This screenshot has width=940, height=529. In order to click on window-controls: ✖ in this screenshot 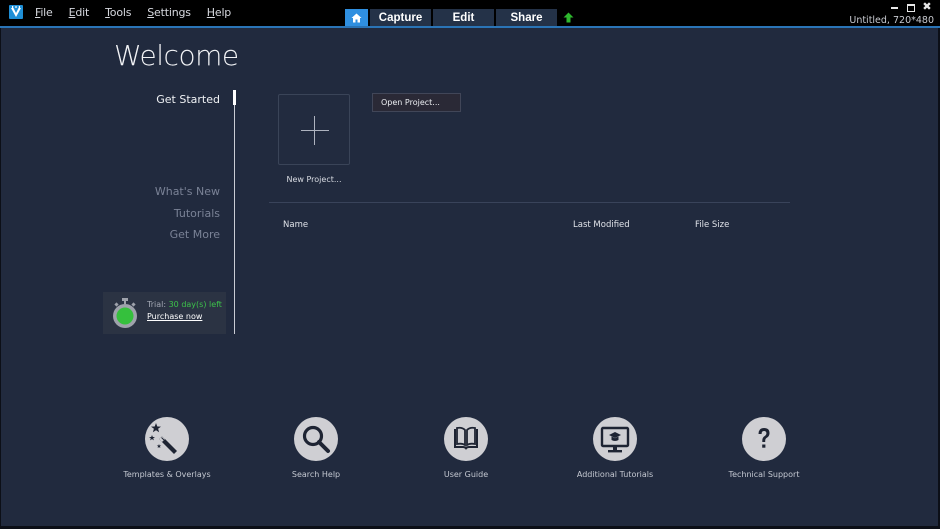, I will do `click(911, 6)`.